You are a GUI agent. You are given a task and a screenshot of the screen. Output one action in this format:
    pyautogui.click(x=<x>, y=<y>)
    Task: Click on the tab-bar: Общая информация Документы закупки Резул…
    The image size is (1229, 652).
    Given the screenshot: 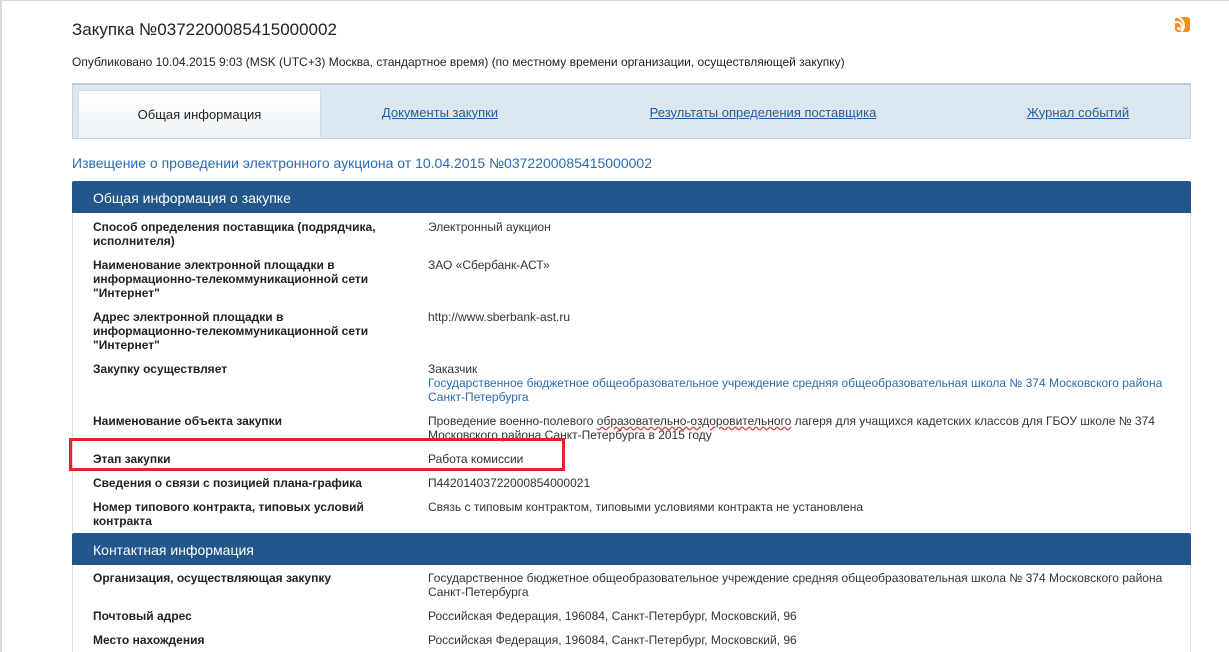 What is the action you would take?
    pyautogui.click(x=631, y=111)
    